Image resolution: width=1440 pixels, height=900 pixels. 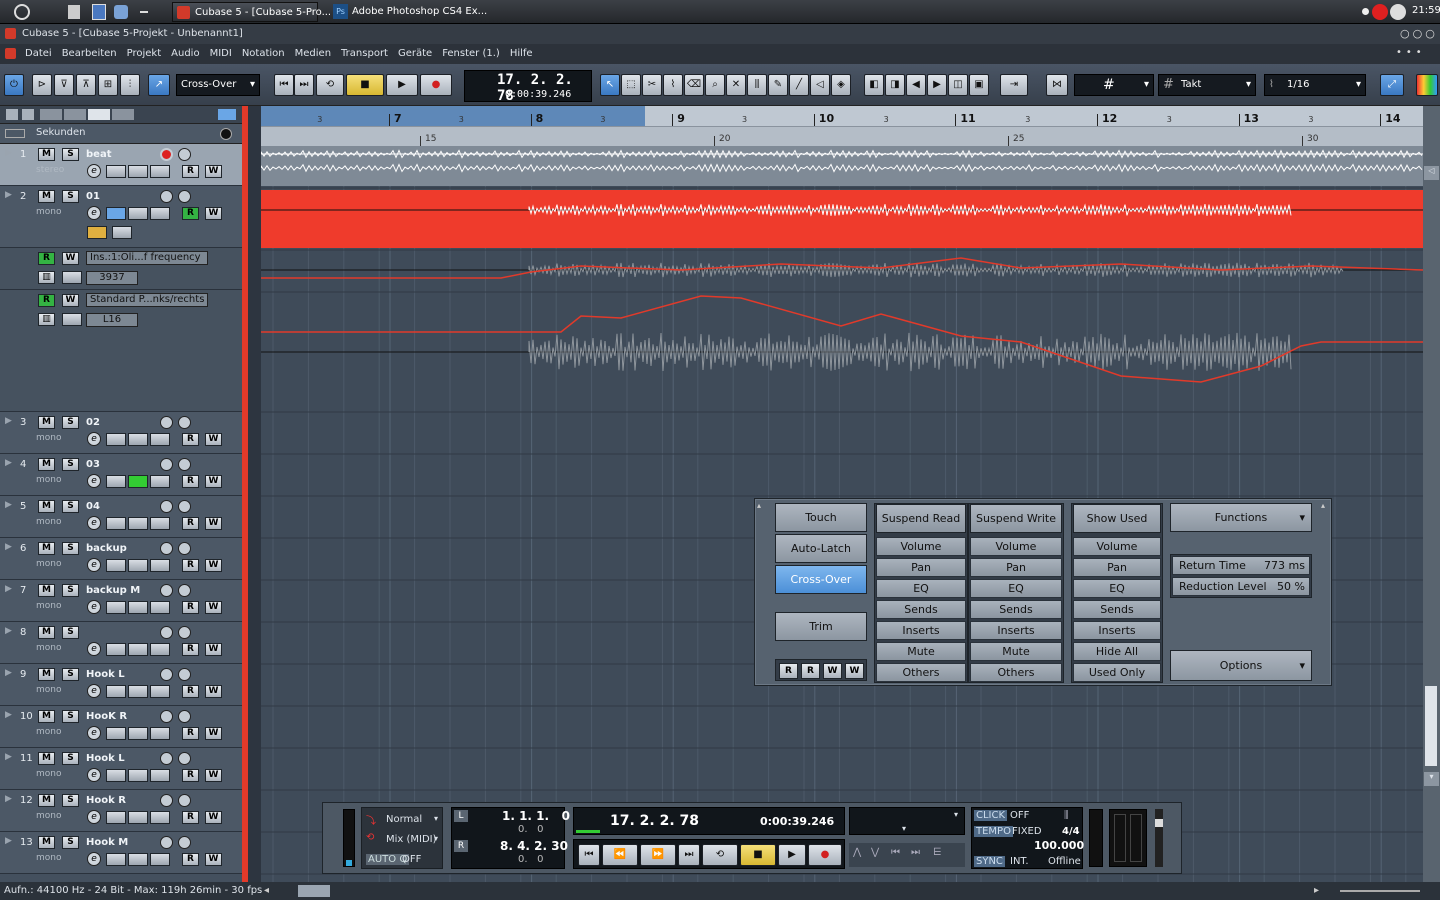 I want to click on track-name: beat, so click(x=98, y=154).